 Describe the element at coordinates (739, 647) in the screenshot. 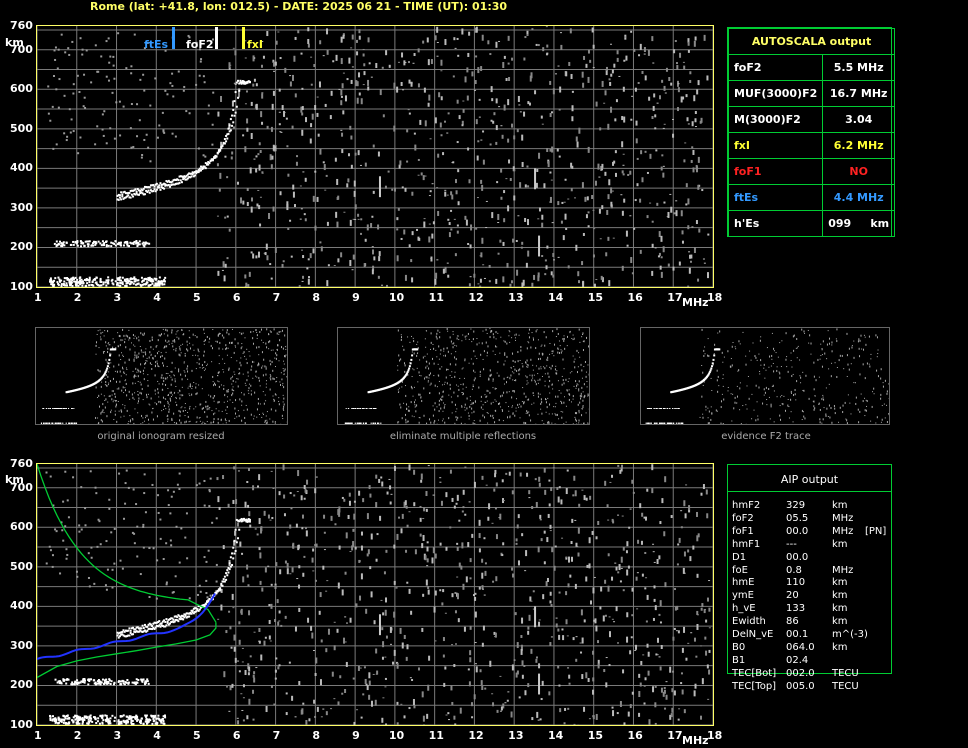

I see `aip-row-label: B0` at that location.